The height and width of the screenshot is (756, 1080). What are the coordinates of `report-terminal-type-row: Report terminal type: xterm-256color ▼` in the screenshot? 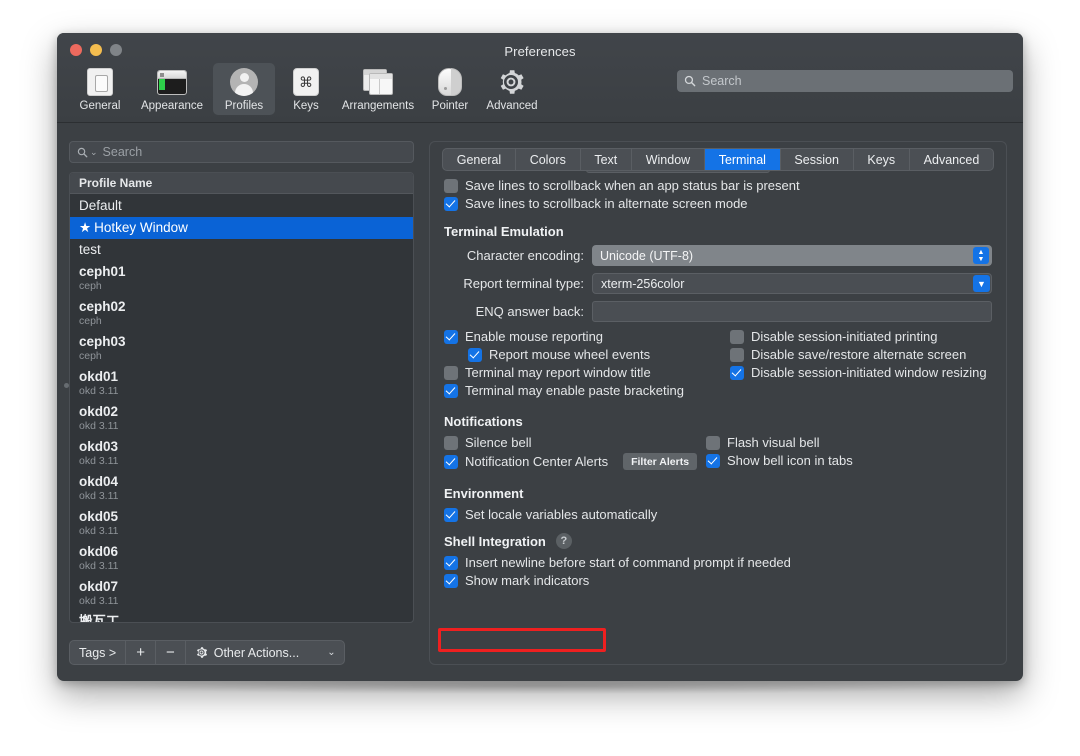 It's located at (718, 283).